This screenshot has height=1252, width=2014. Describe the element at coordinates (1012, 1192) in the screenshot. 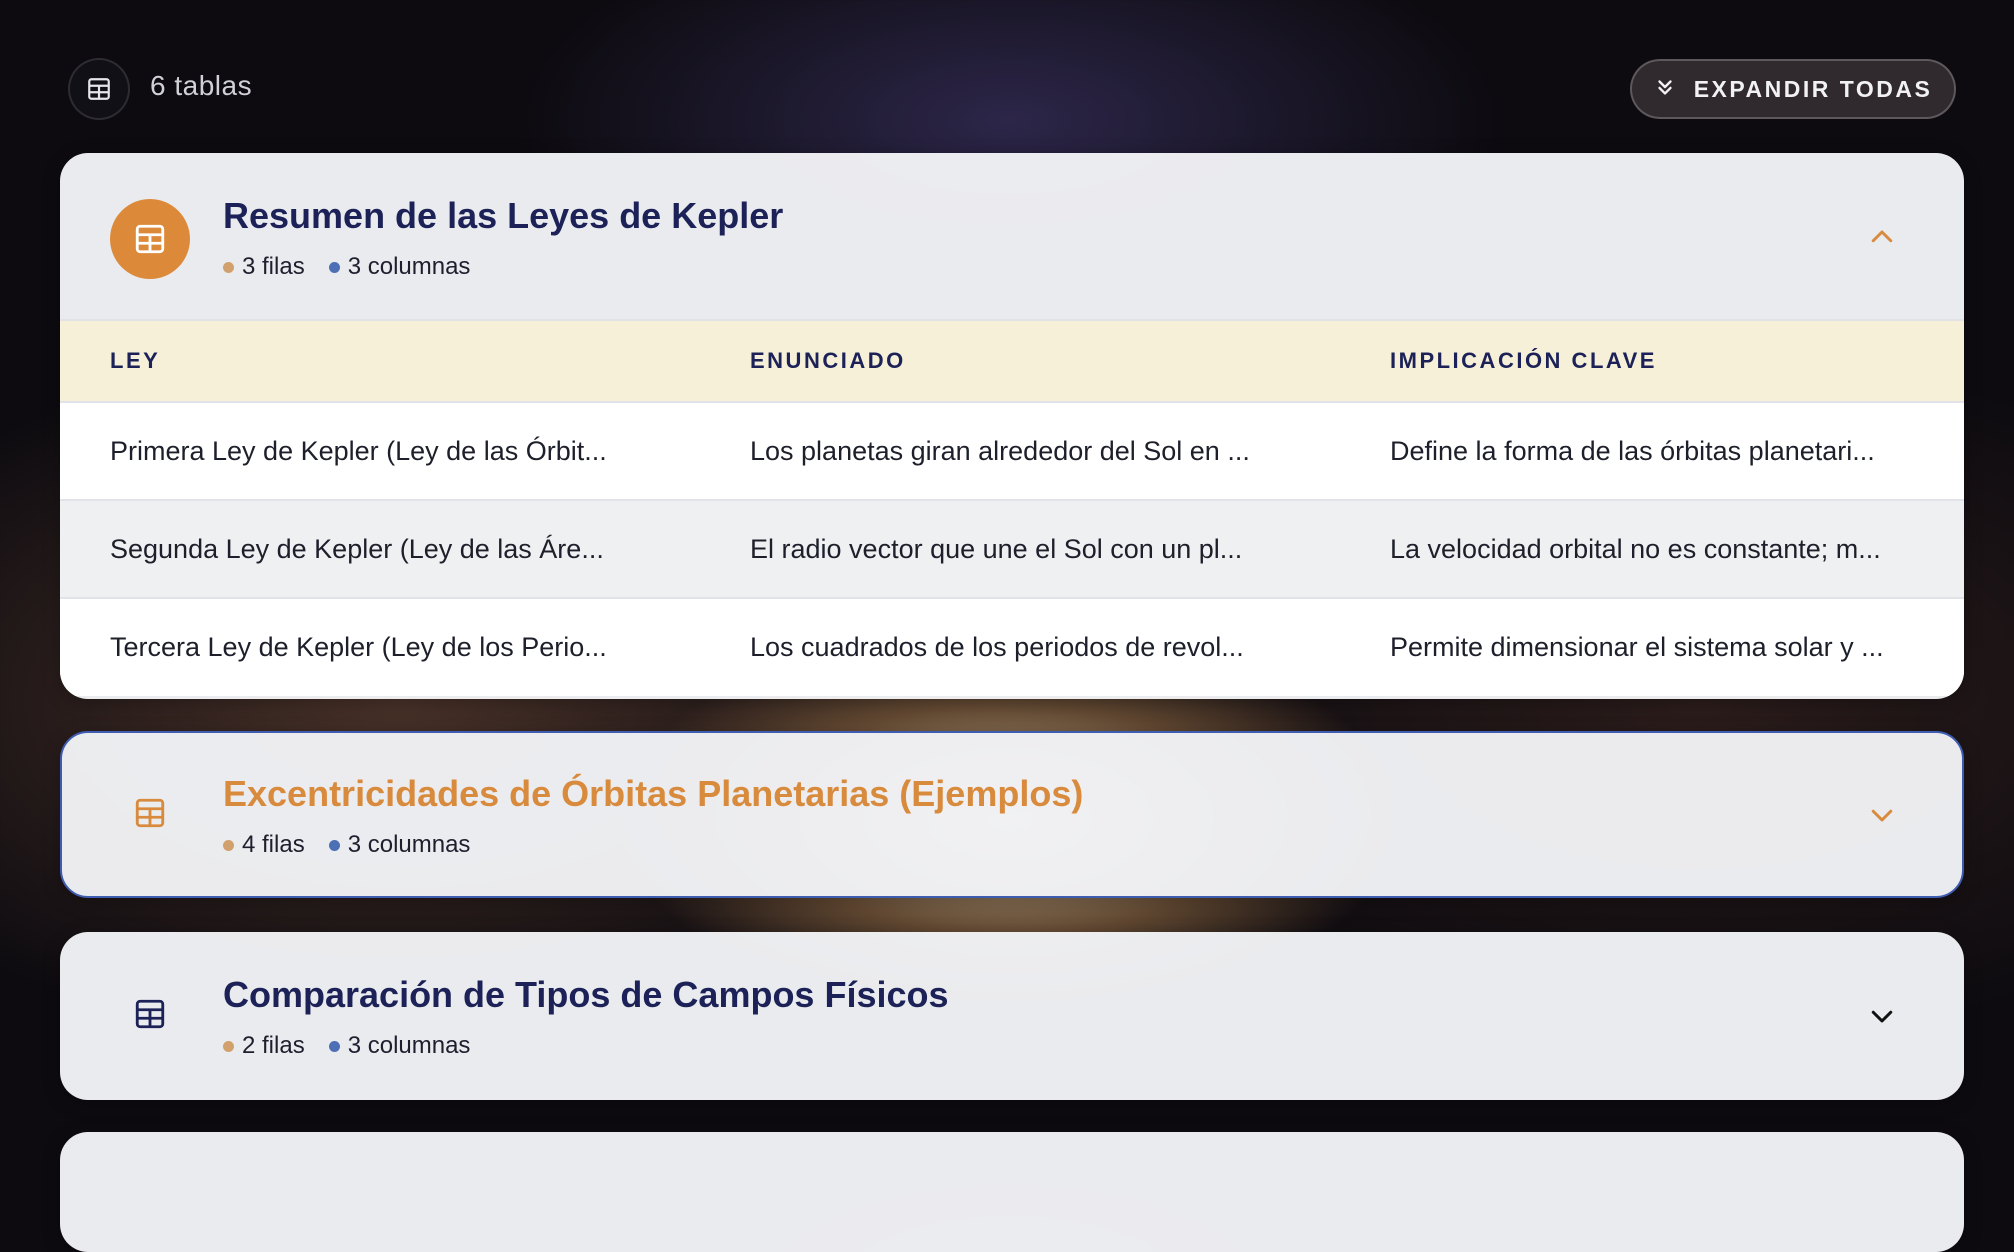

I see `table-card-next` at that location.